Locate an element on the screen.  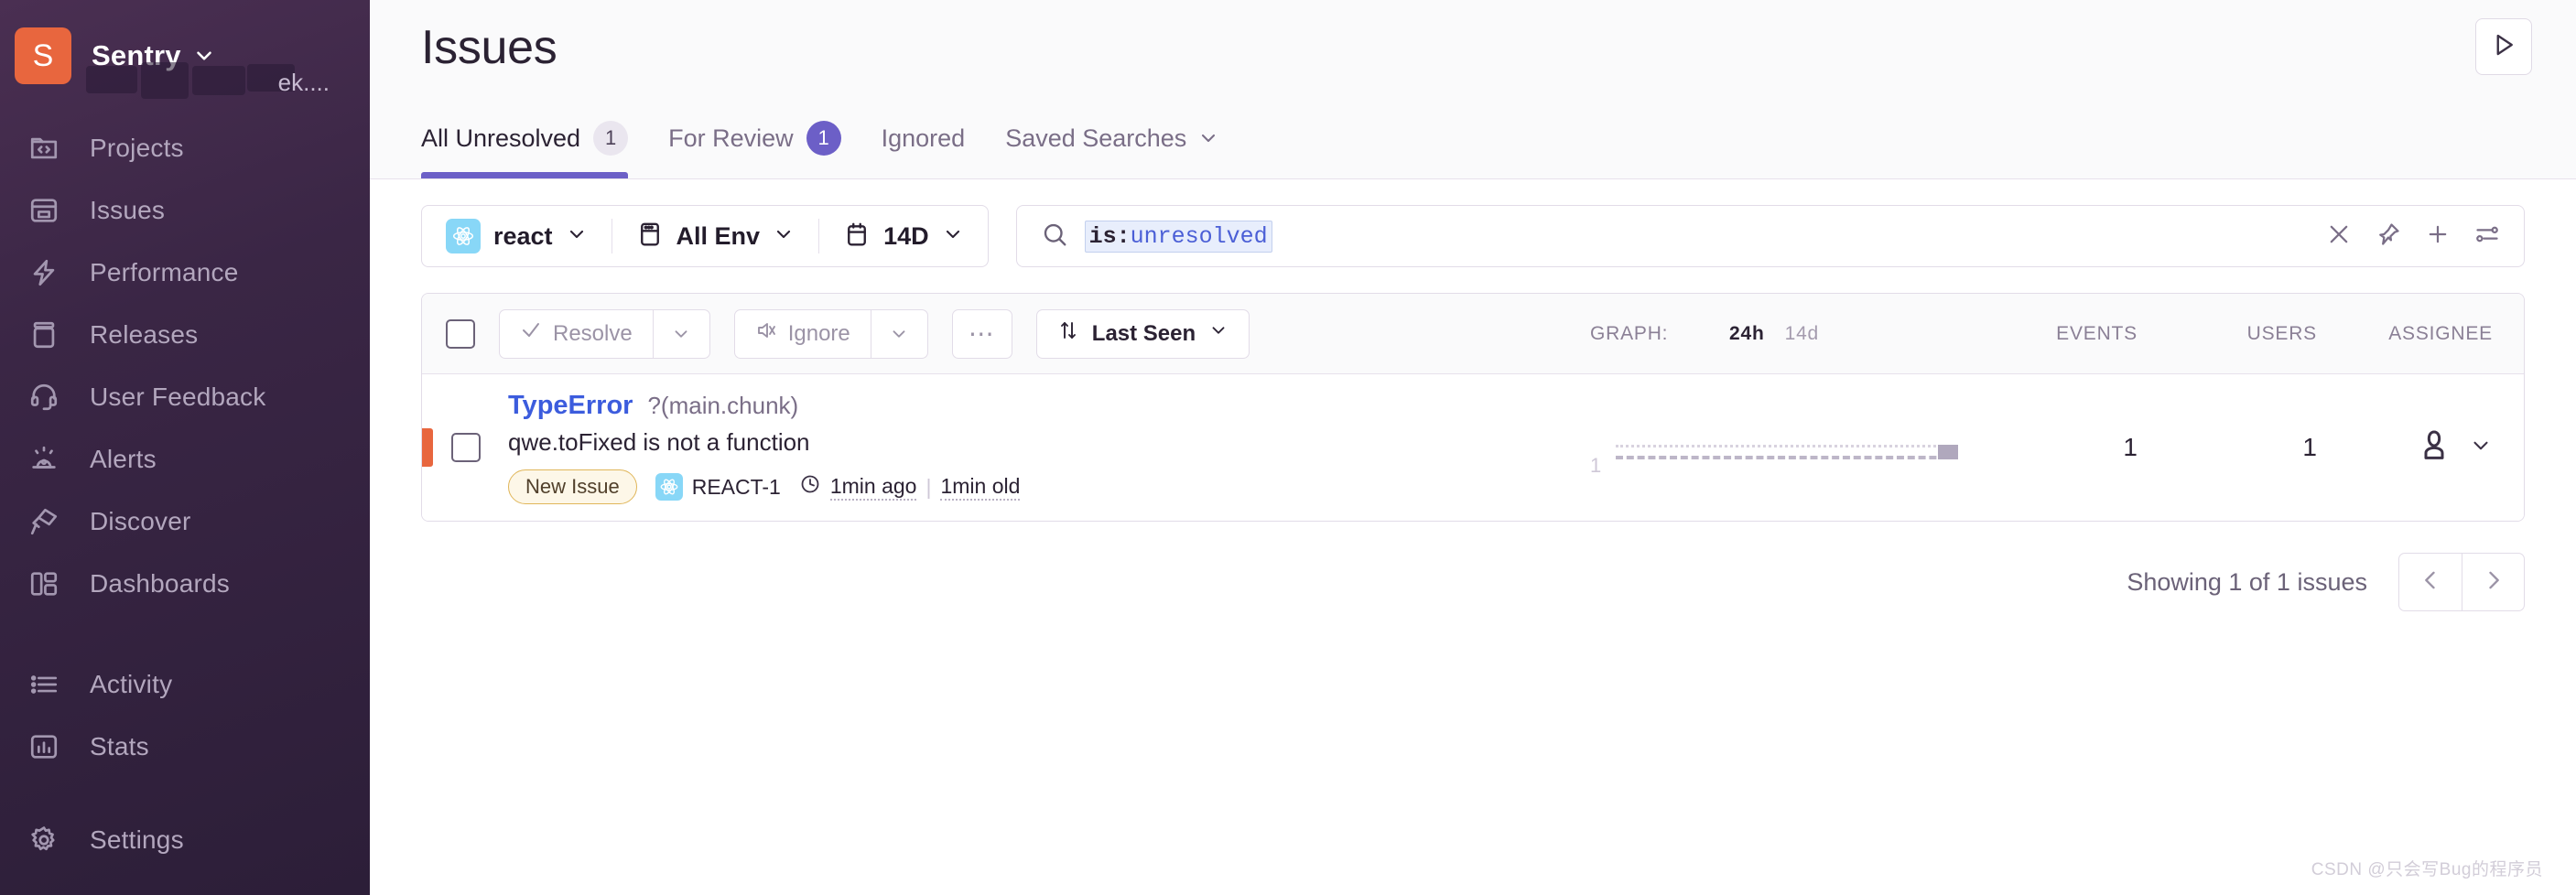
search-query-value: unresolved is located at coordinates (1199, 236).